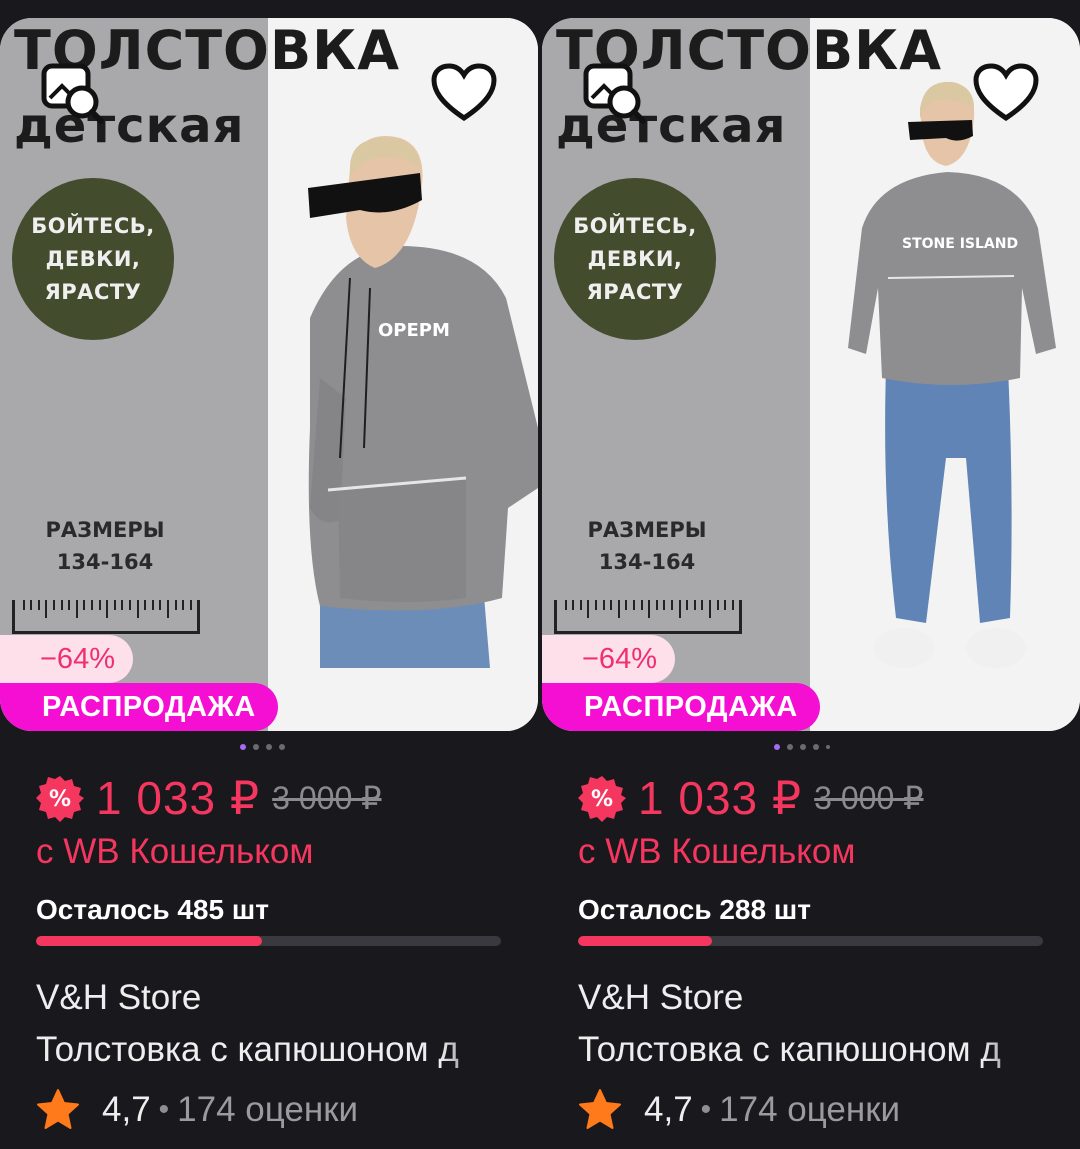 The height and width of the screenshot is (1149, 1080). I want to click on slogan-text: БОЙТЕСЬ, ДЕВКИ, ЯРАСТУ, so click(93, 258).